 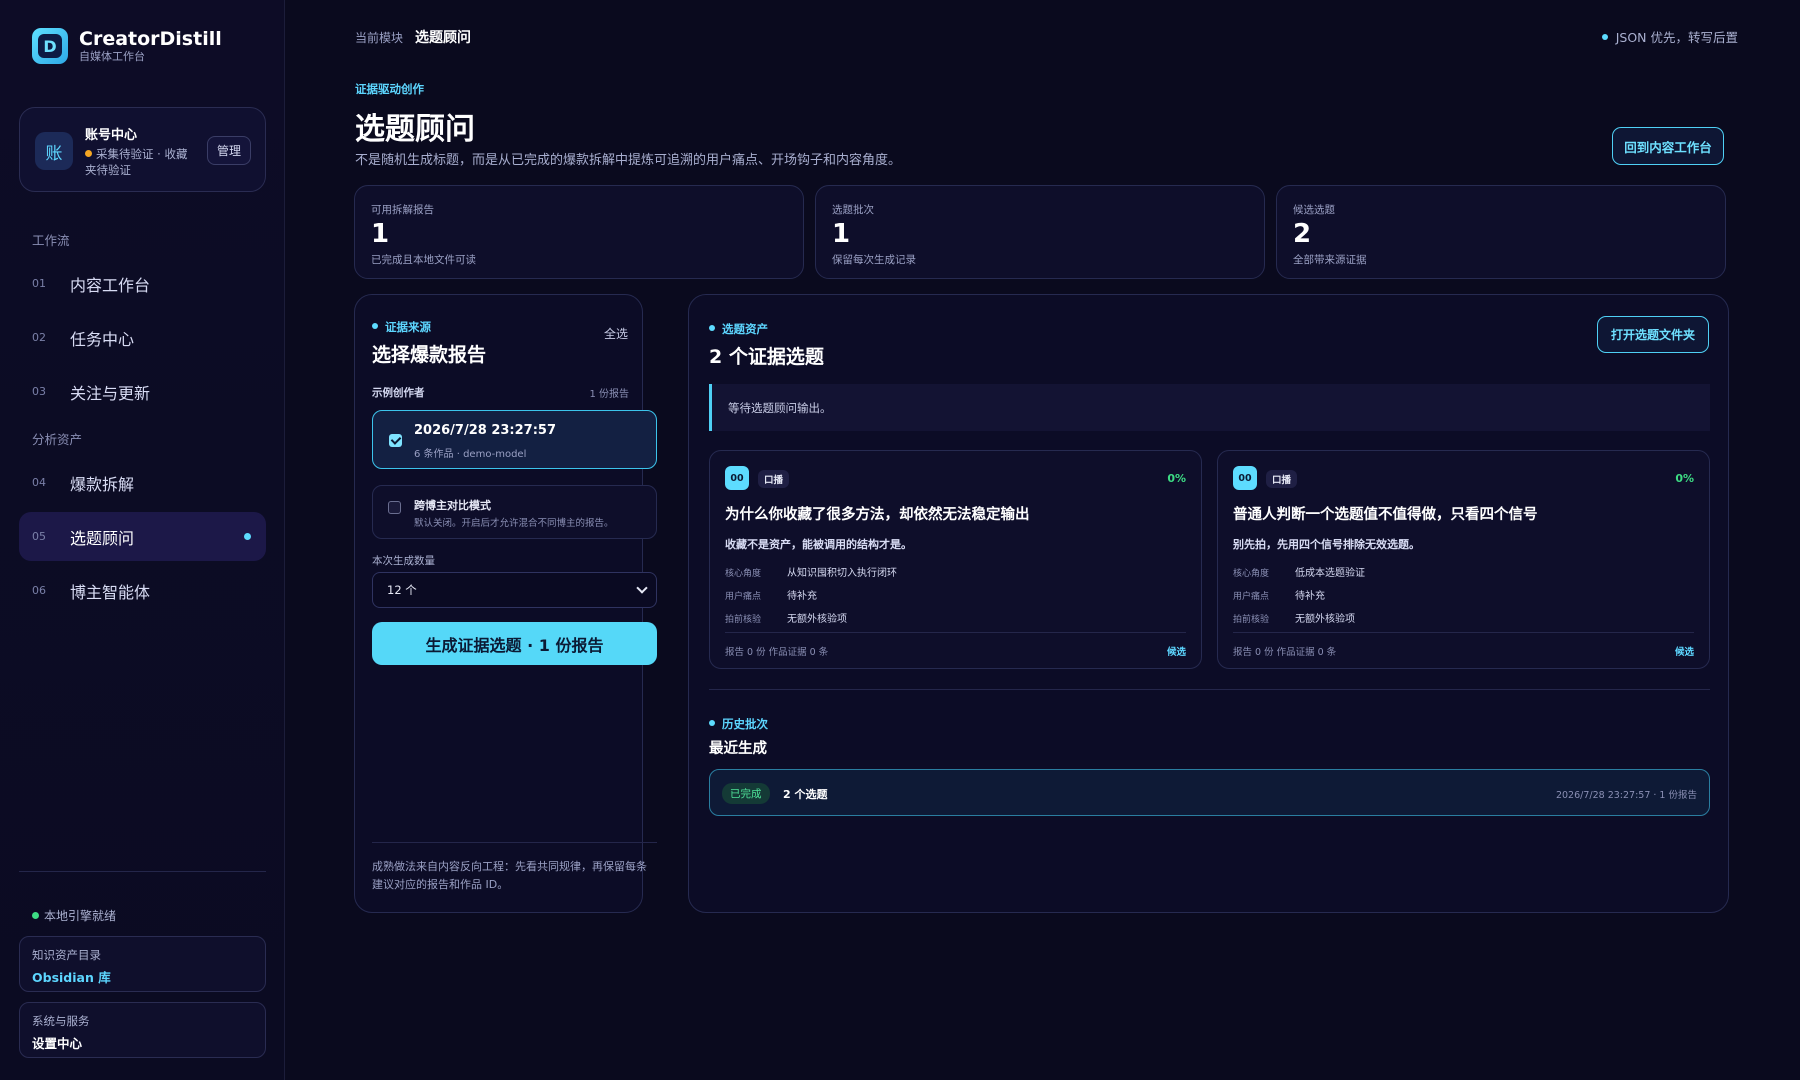 I want to click on breadcrumb-label: 当前模块, so click(x=379, y=38).